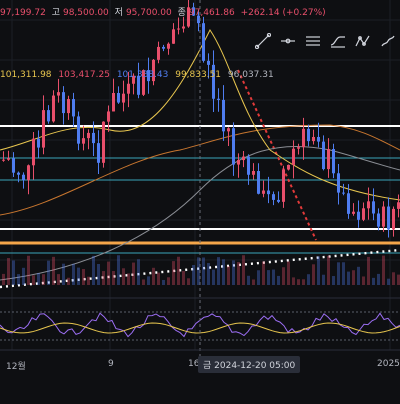 The width and height of the screenshot is (400, 404). I want to click on line-tool-icon, so click(263, 41).